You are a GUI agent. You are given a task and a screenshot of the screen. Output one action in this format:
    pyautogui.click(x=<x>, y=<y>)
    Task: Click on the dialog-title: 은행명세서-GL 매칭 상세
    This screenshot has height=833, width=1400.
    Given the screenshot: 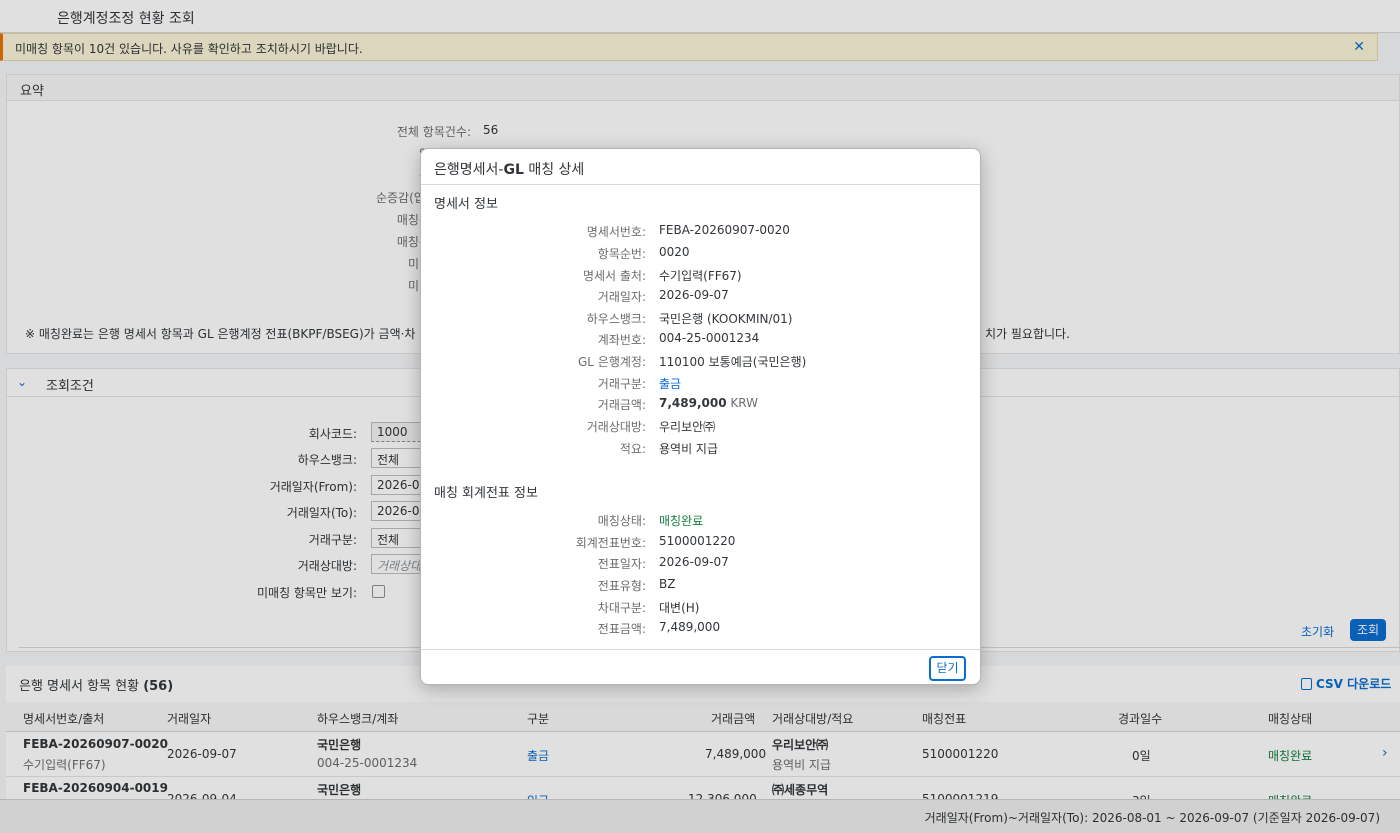 What is the action you would take?
    pyautogui.click(x=509, y=169)
    